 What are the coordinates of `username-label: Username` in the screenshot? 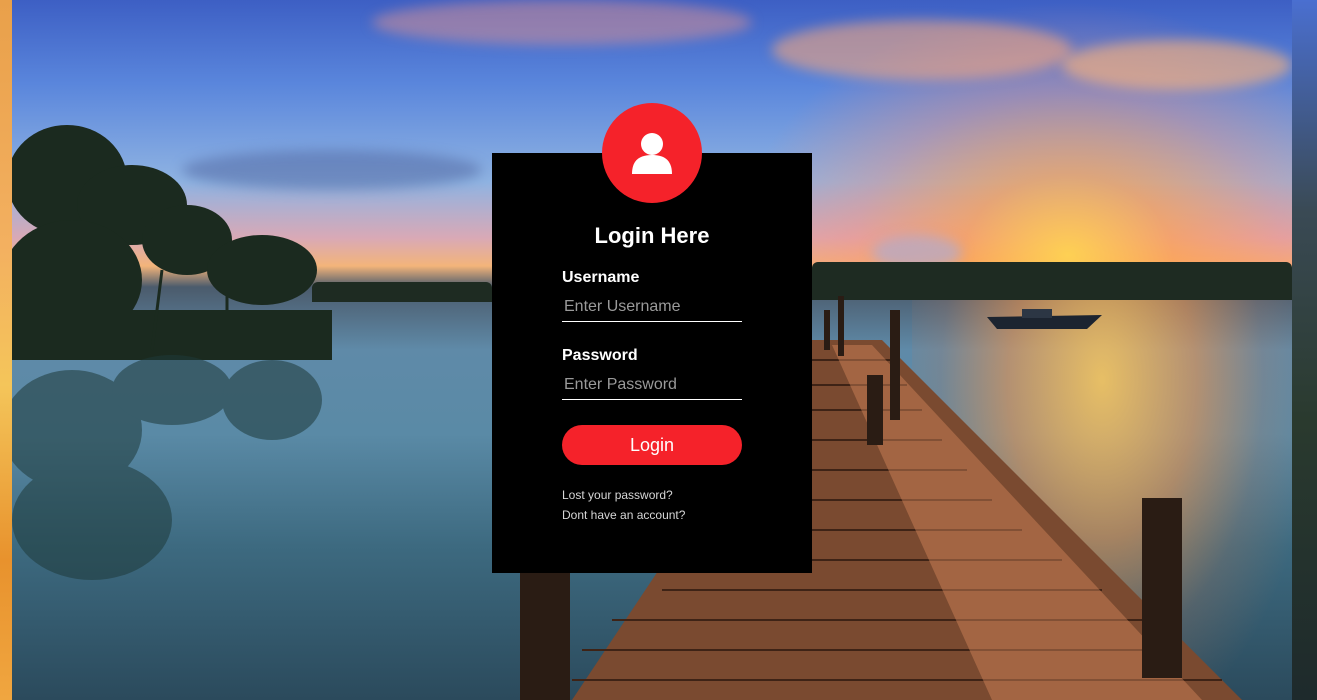 It's located at (601, 277).